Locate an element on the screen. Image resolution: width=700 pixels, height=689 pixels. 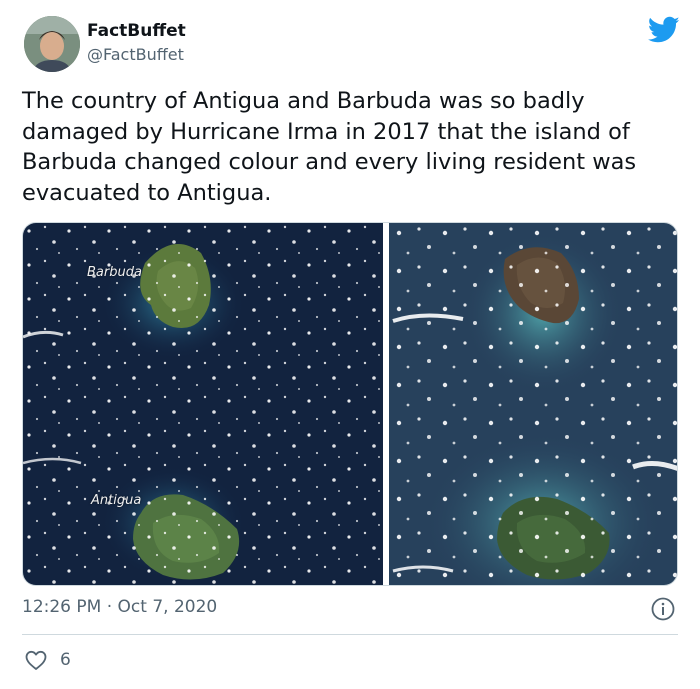
divider is located at coordinates (350, 634).